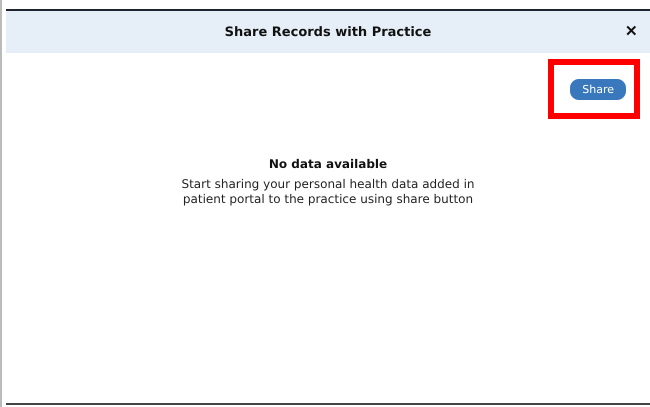 The width and height of the screenshot is (650, 407). I want to click on share-button: Share, so click(598, 89).